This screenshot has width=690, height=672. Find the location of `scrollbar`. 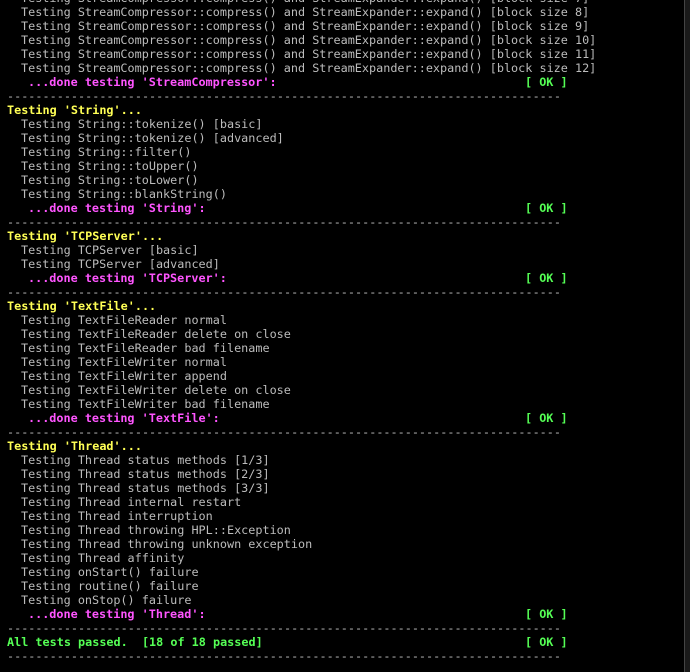

scrollbar is located at coordinates (687, 336).